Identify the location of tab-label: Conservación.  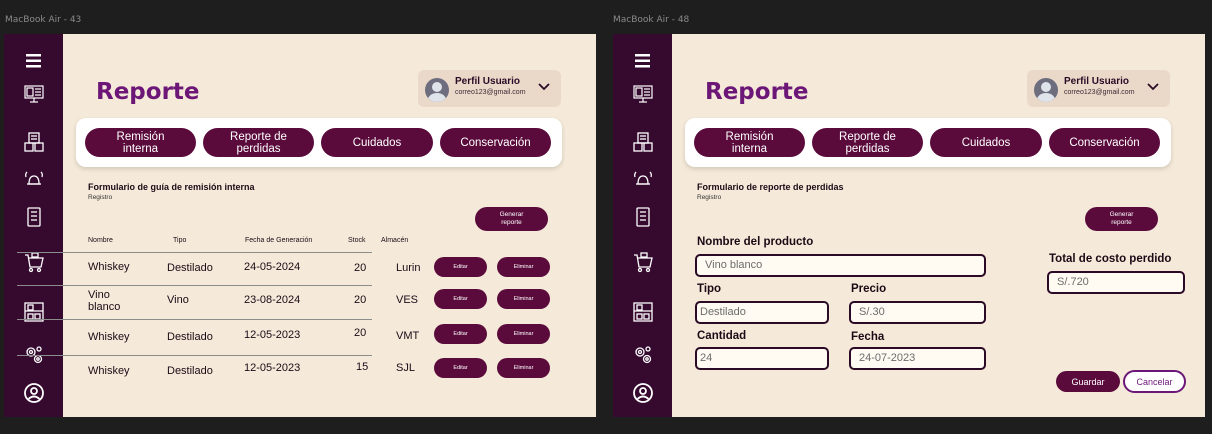
(495, 142).